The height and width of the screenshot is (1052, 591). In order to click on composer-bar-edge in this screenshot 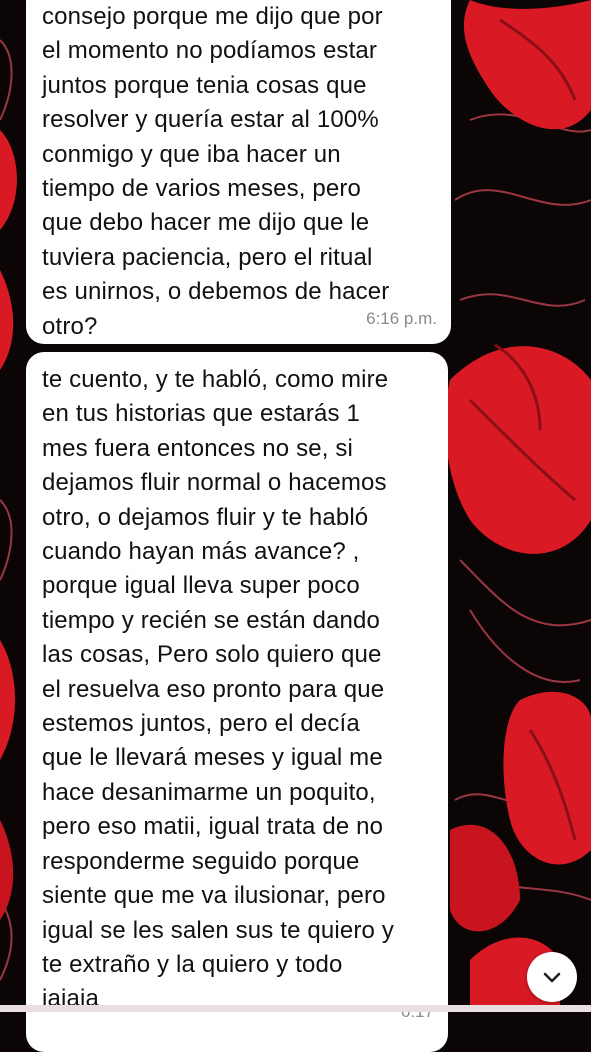, I will do `click(295, 1008)`.